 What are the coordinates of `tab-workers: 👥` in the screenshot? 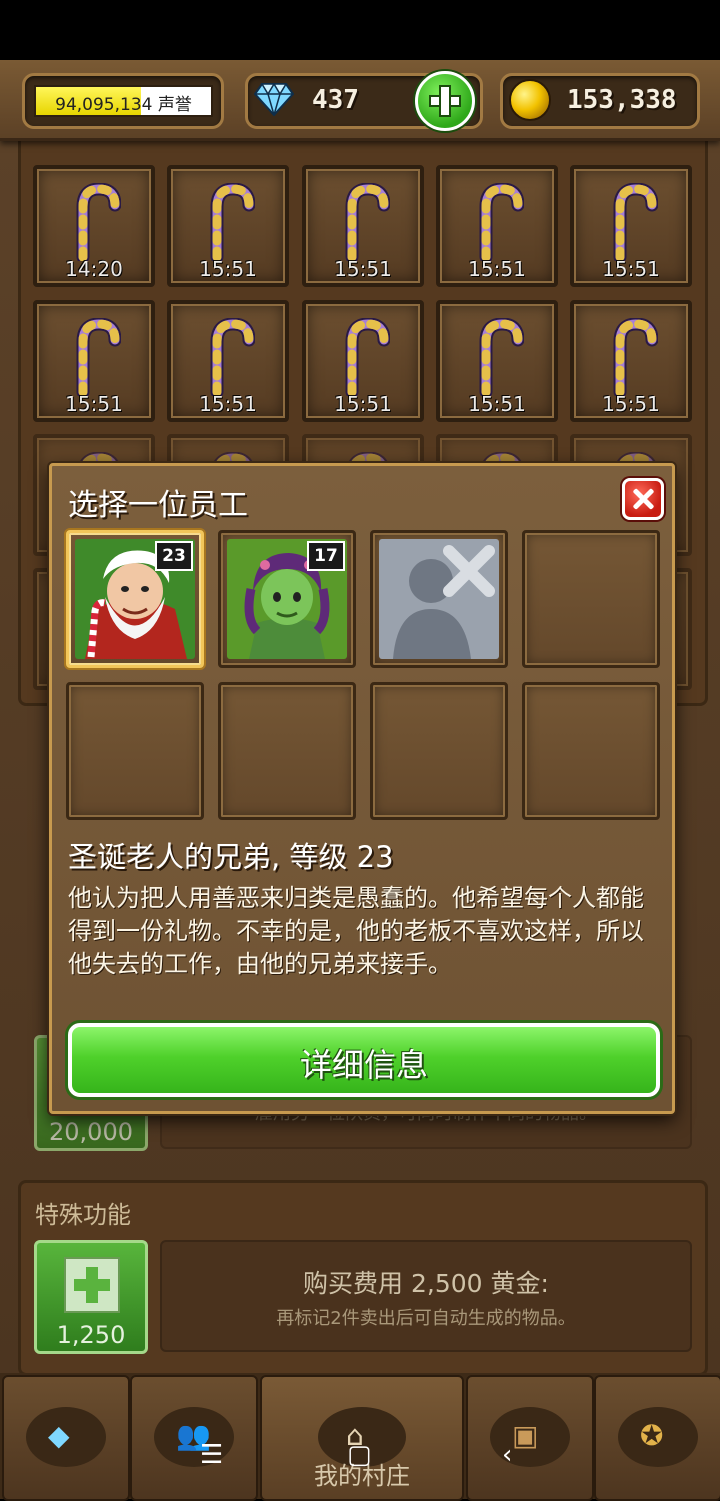 It's located at (194, 1438).